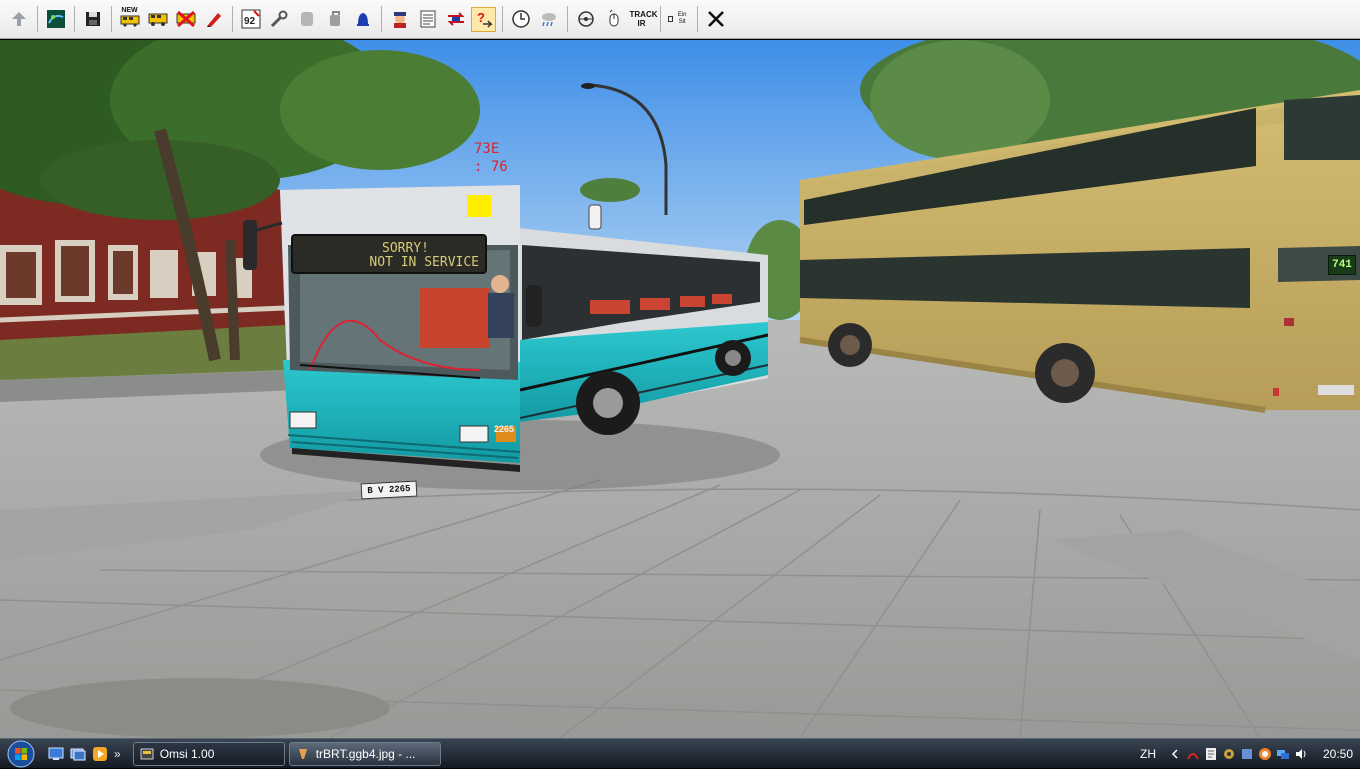 The image size is (1360, 769). Describe the element at coordinates (424, 262) in the screenshot. I see `destination-line-2: NOT IN SERVICE` at that location.